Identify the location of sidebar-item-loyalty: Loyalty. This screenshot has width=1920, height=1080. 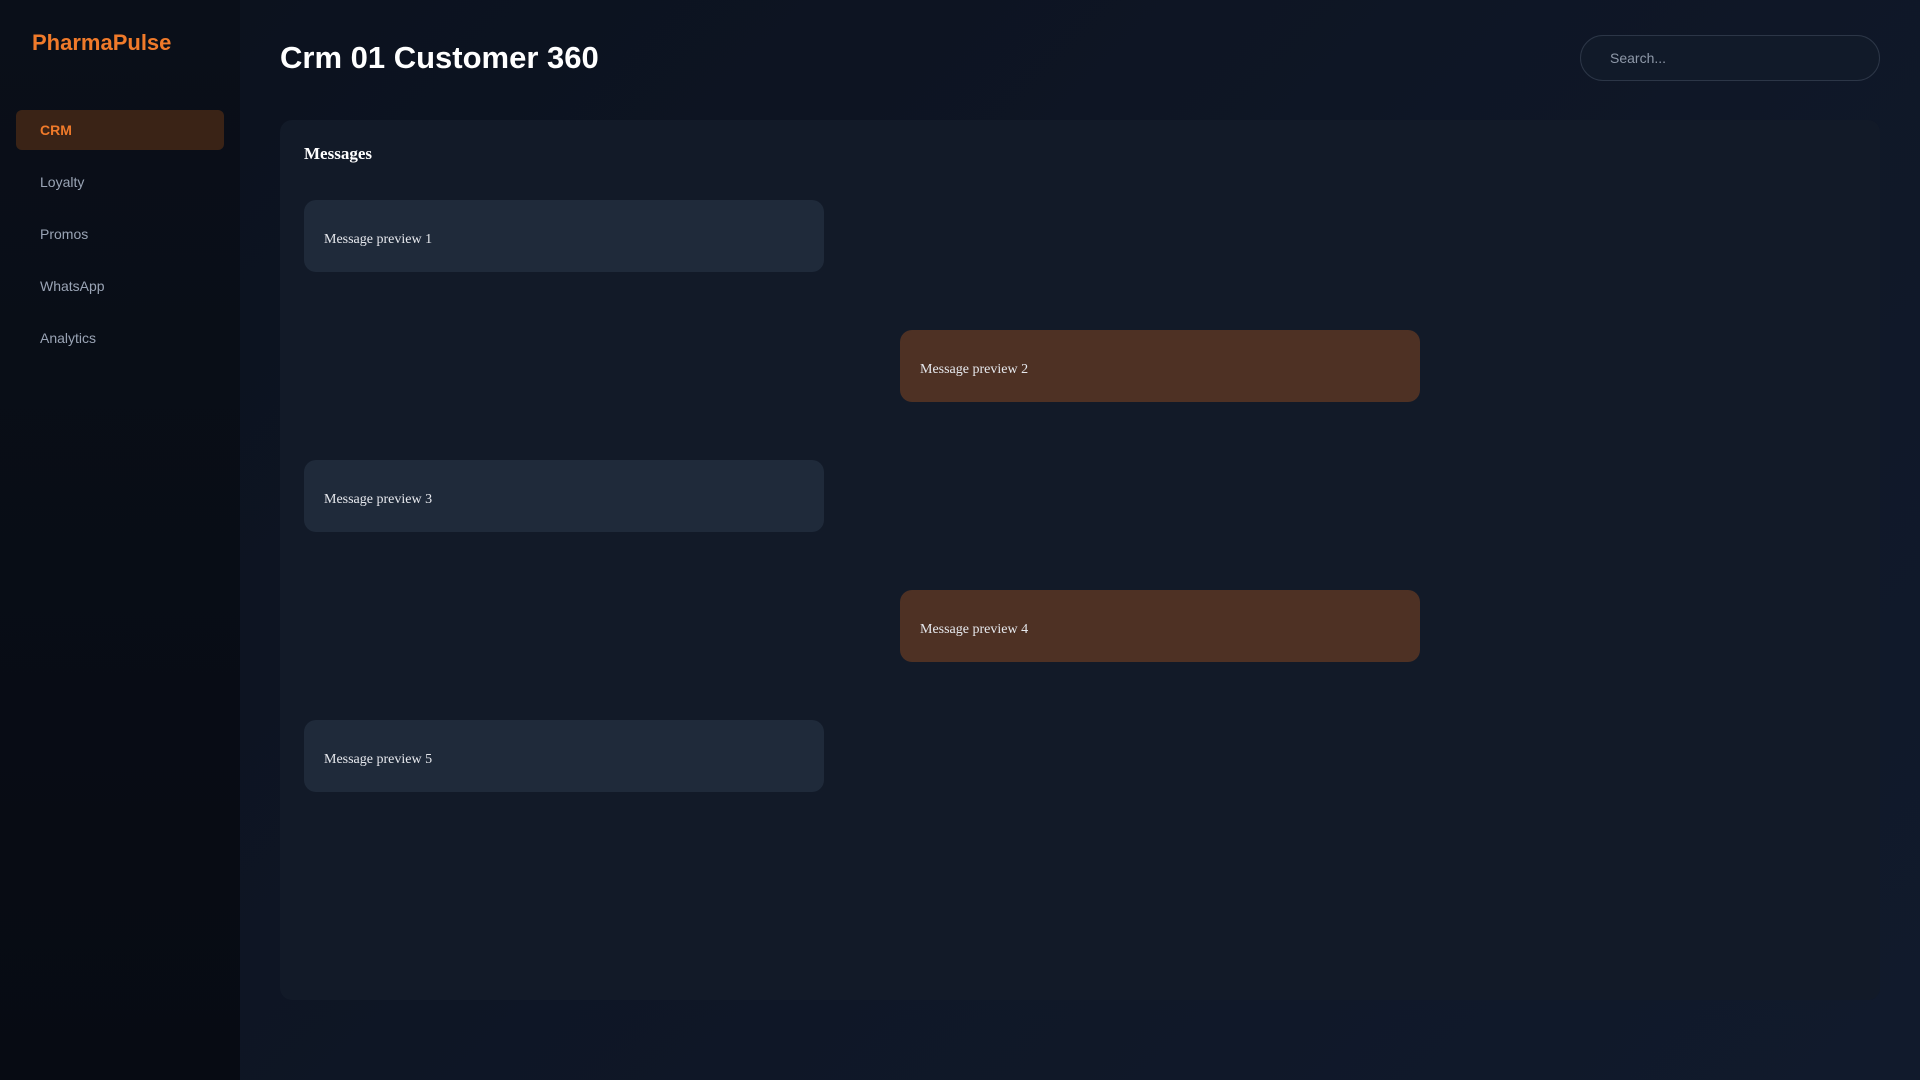
(120, 182).